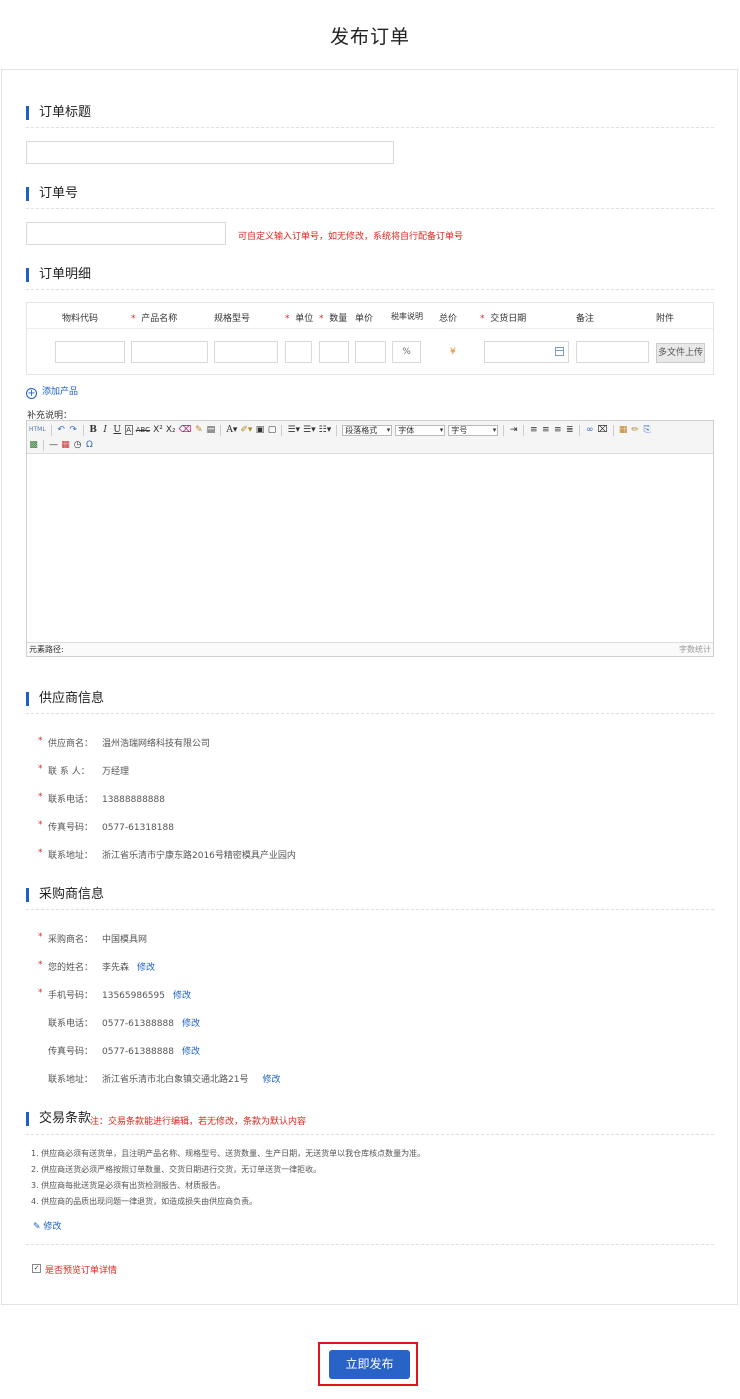 This screenshot has width=740, height=1399. What do you see at coordinates (46, 649) in the screenshot?
I see `element-path-label: 元素路径:` at bounding box center [46, 649].